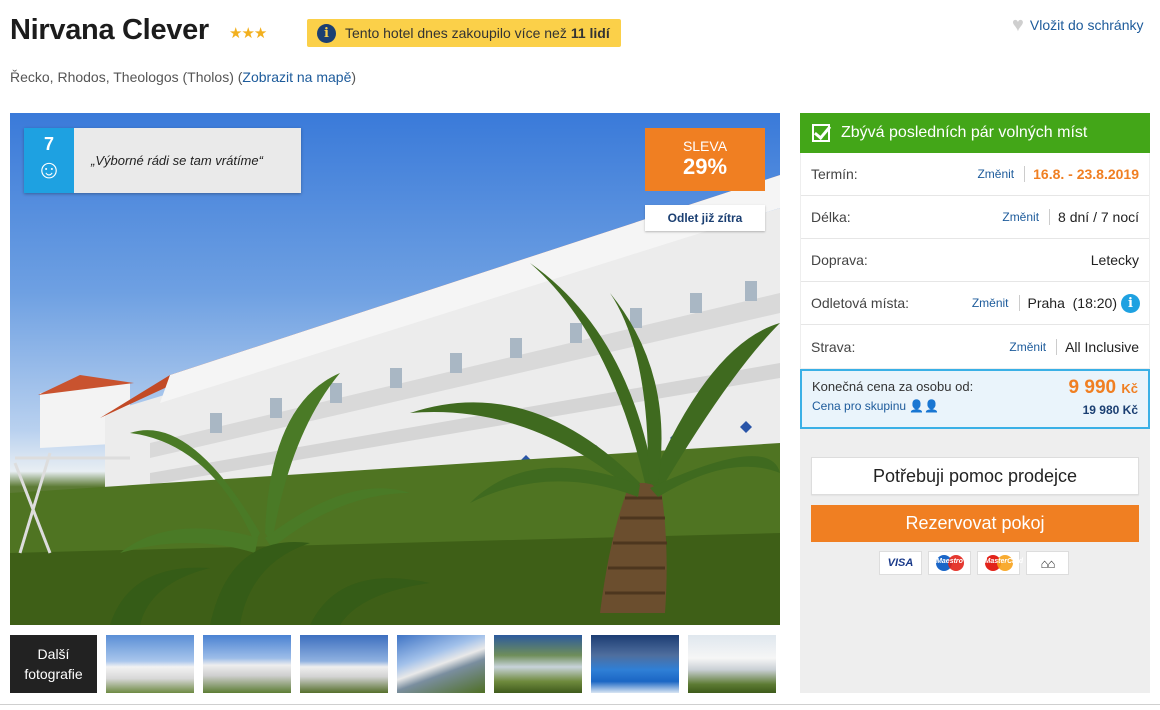 This screenshot has width=1160, height=710. Describe the element at coordinates (1072, 303) in the screenshot. I see `departure-value: Praha (18:20)` at that location.